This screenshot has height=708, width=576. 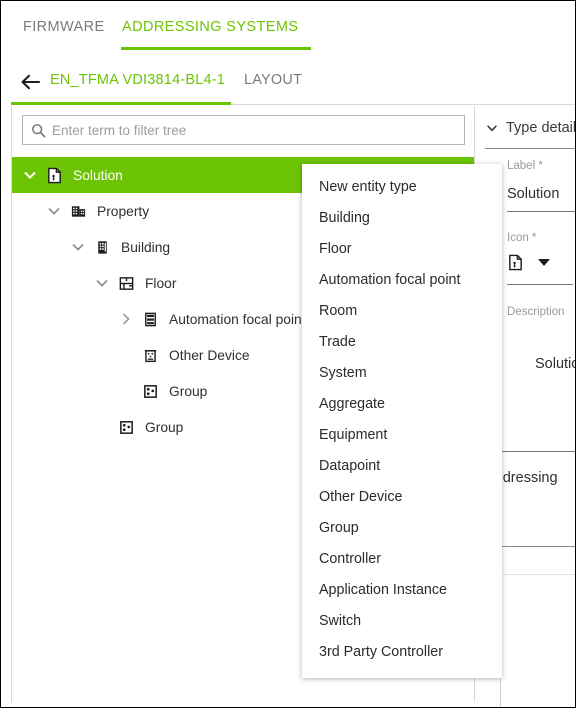 What do you see at coordinates (402, 218) in the screenshot?
I see `menu-item-building: Building` at bounding box center [402, 218].